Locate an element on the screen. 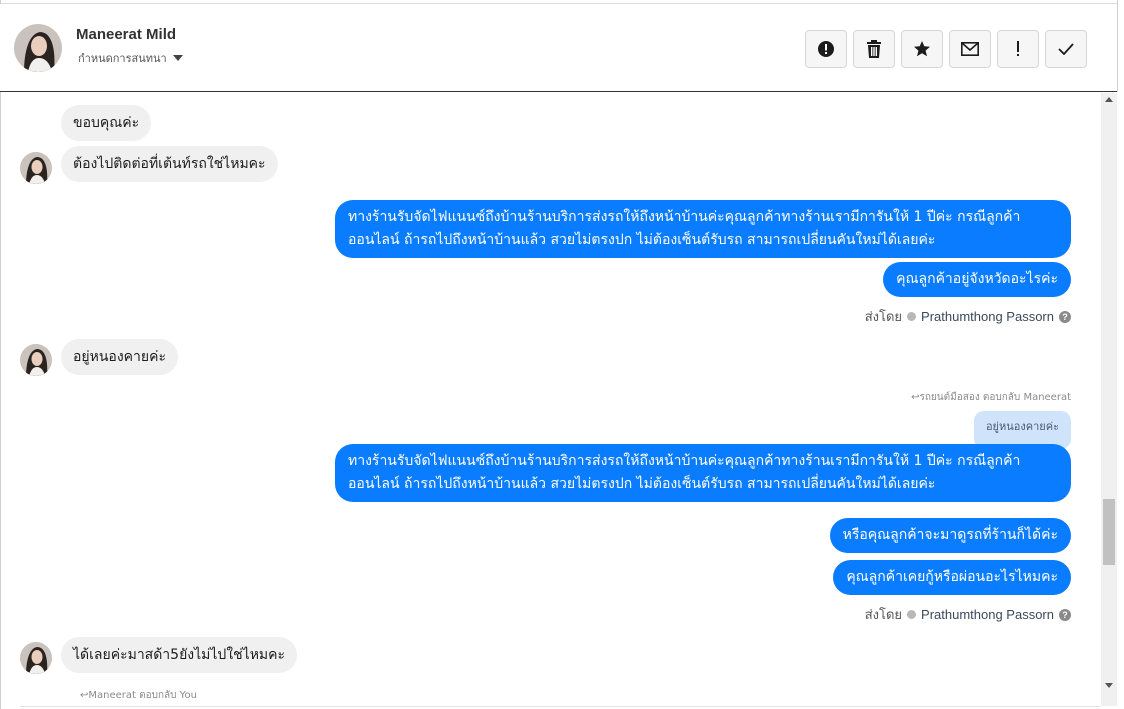  conversation-header: Maneerat Mild กำหนดการสนทนา is located at coordinates (558, 48).